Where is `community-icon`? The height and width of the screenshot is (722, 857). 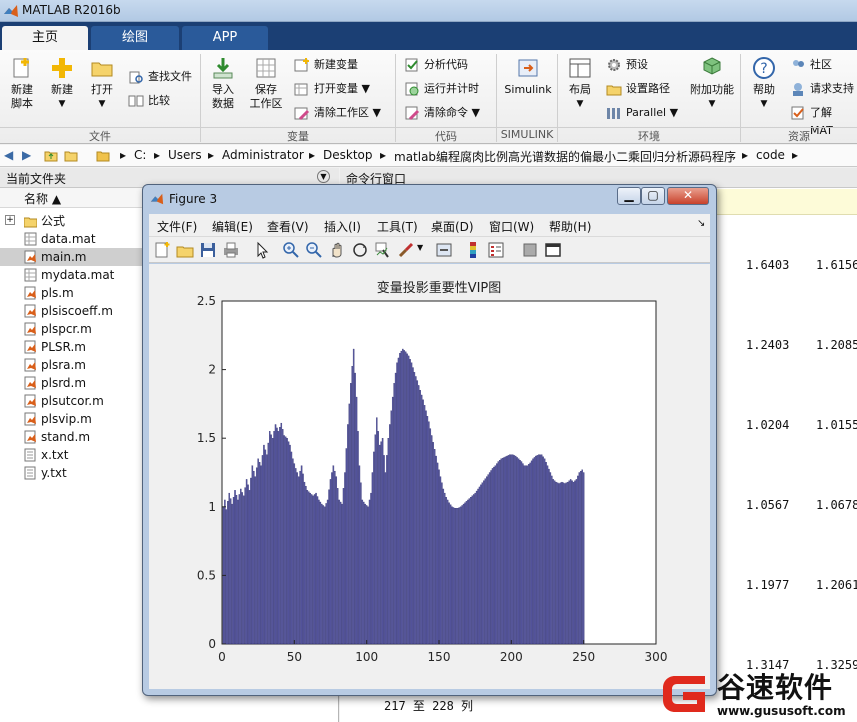 community-icon is located at coordinates (798, 63).